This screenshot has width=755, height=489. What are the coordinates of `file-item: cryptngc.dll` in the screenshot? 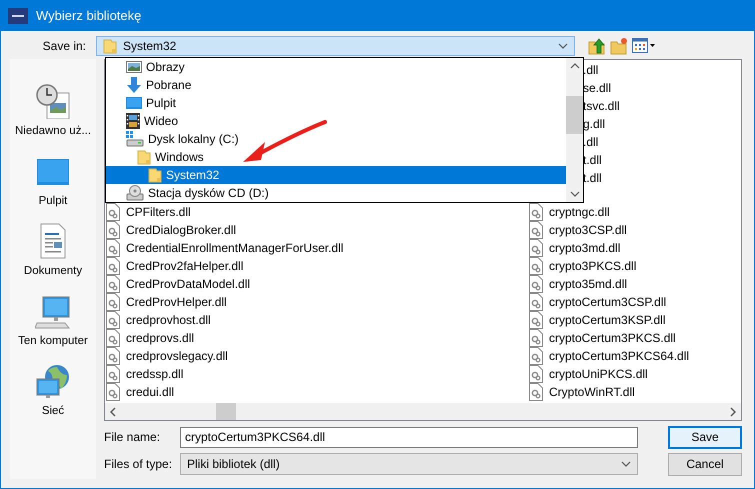 It's located at (569, 212).